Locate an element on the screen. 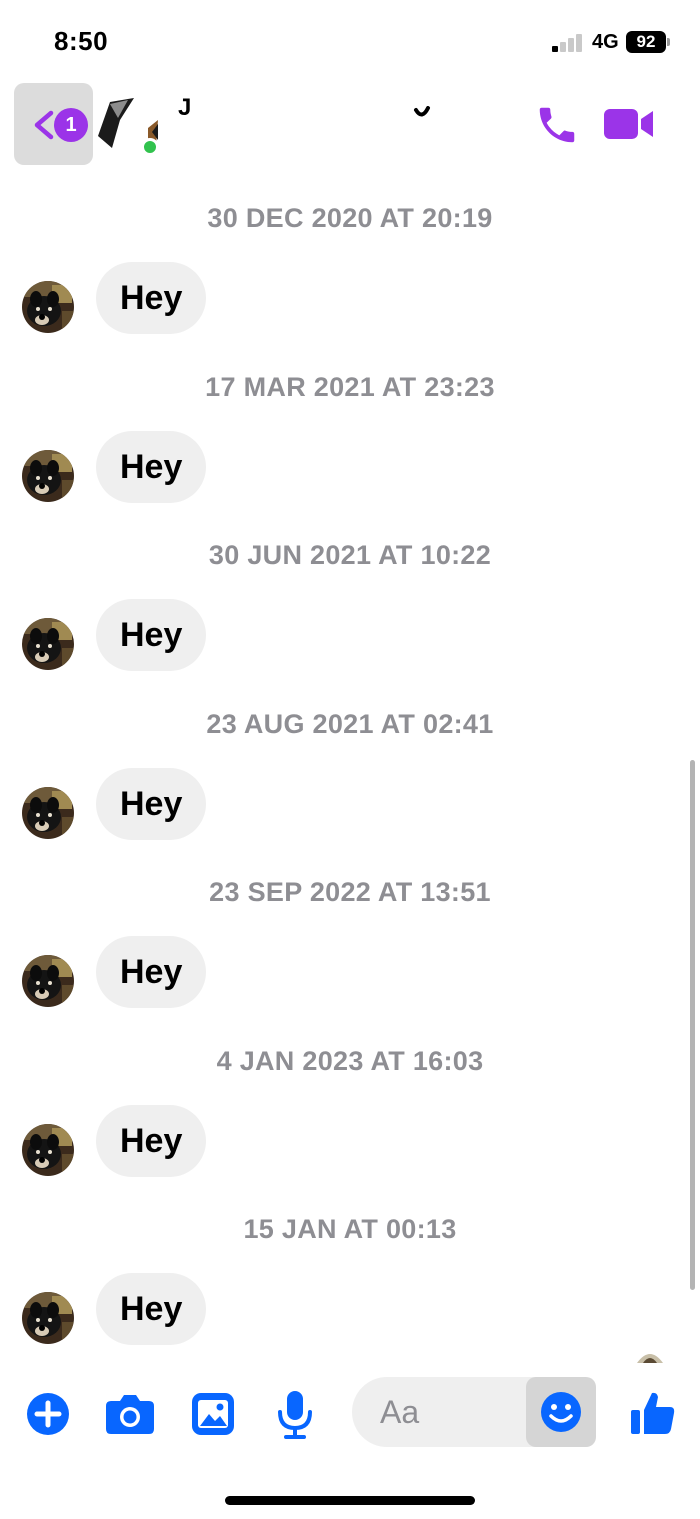 The image size is (700, 1519). emoji-button is located at coordinates (561, 1412).